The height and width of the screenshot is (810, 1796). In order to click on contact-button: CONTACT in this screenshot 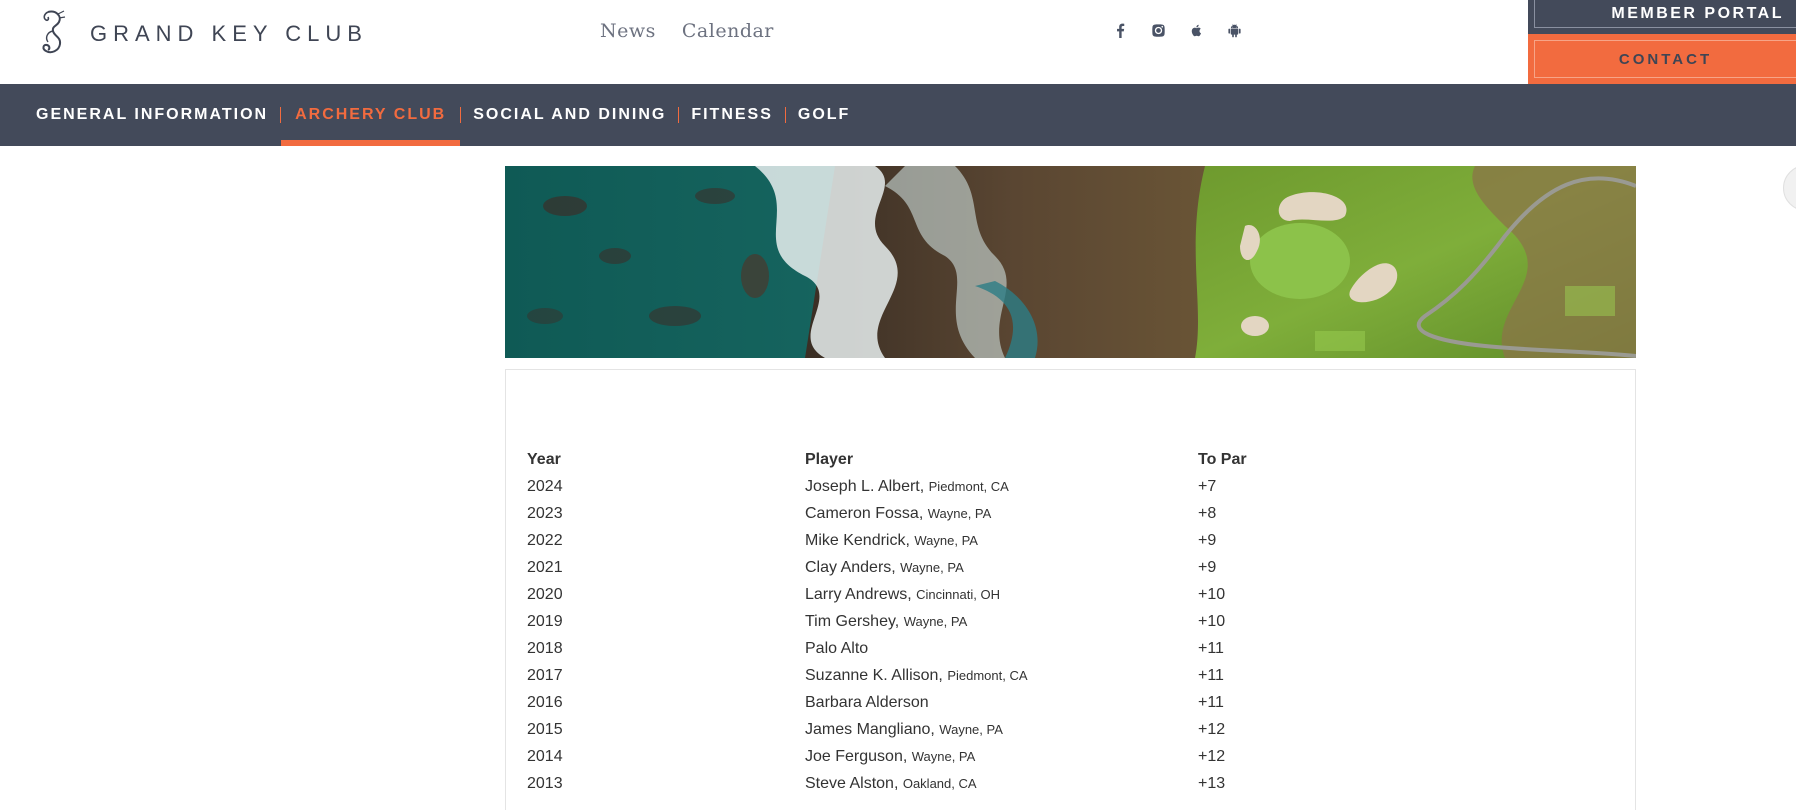, I will do `click(1662, 59)`.